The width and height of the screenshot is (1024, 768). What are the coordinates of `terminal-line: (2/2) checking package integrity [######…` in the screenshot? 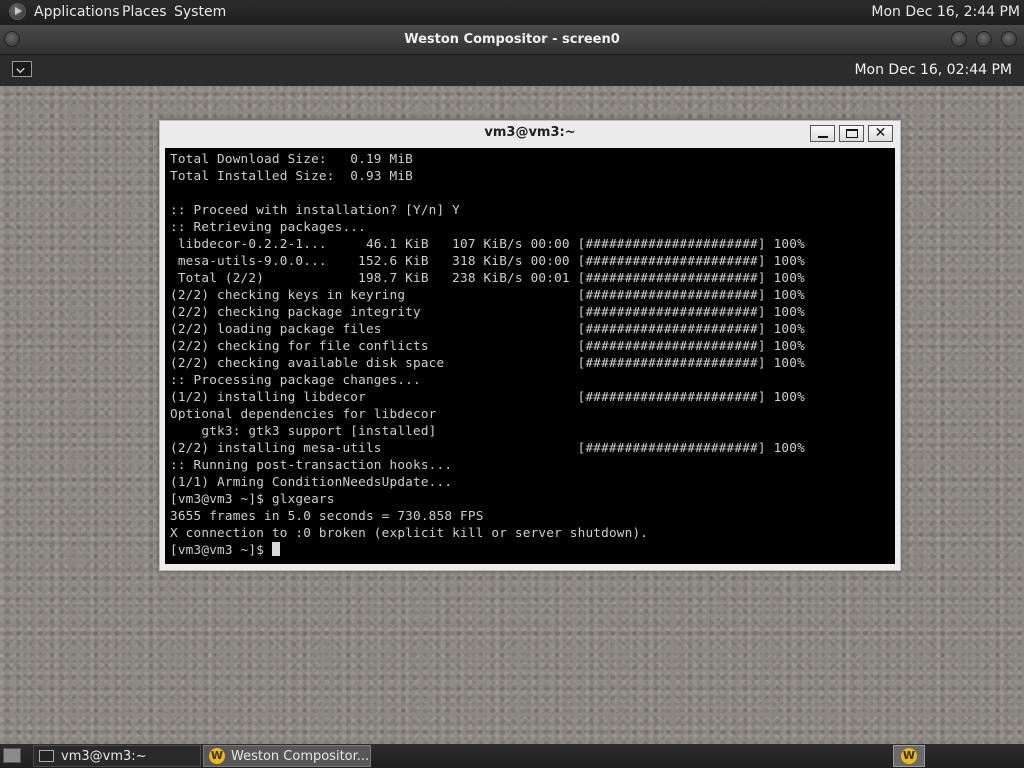 It's located at (487, 311).